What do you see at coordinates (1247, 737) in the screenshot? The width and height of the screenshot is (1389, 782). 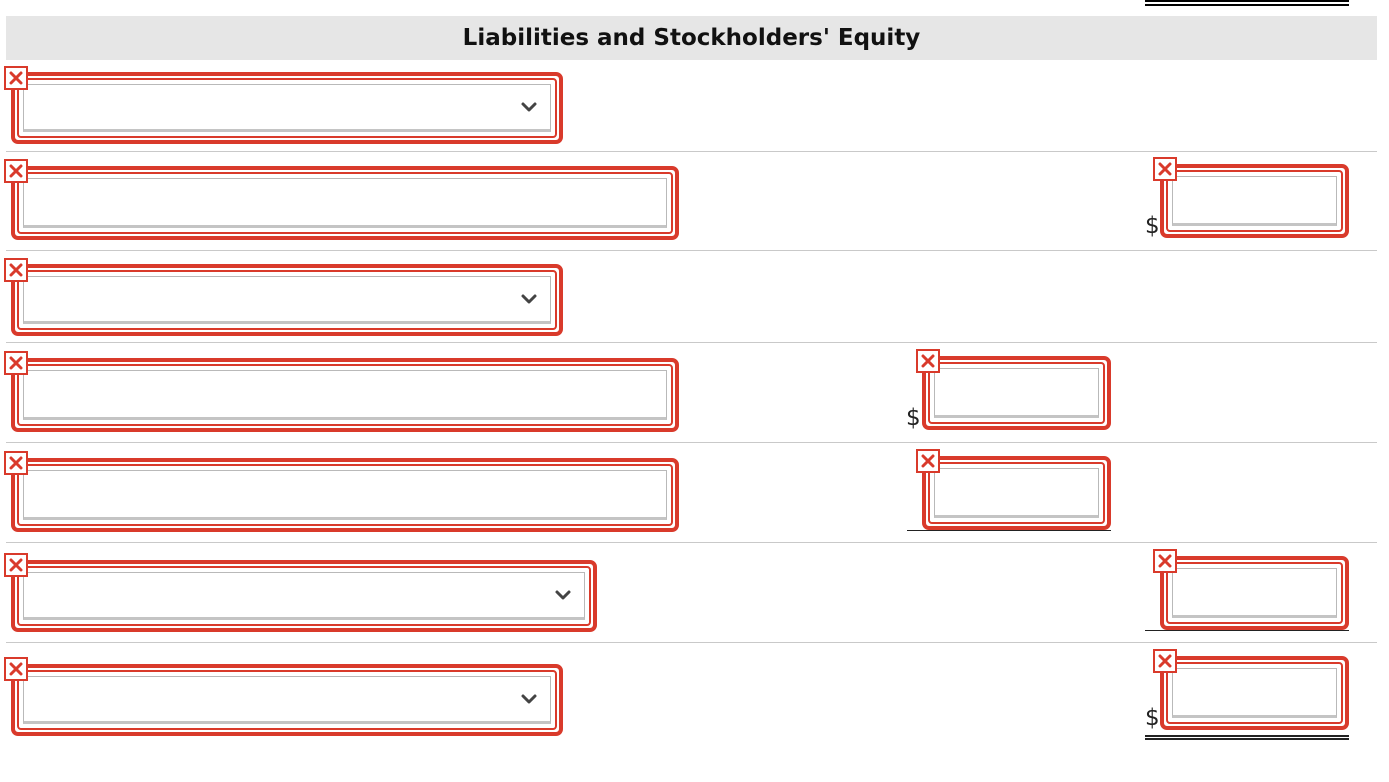 I see `total-double-underline` at bounding box center [1247, 737].